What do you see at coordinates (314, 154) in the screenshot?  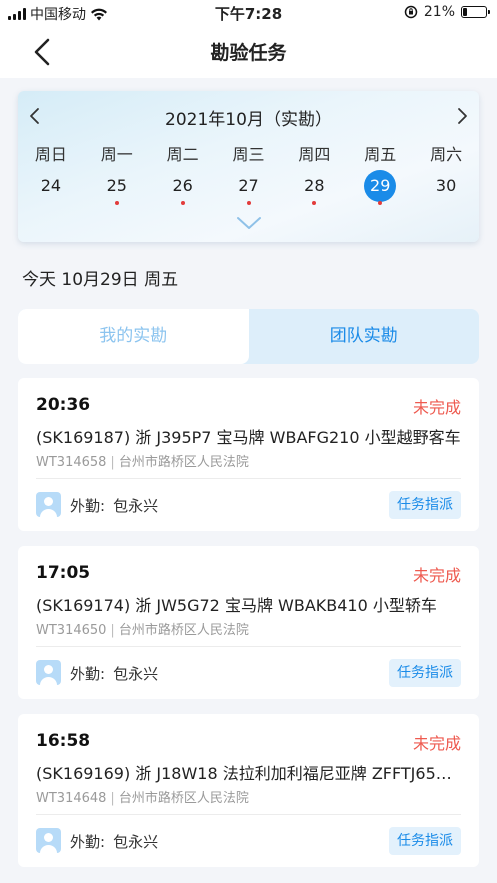 I see `weekday-label: 周四` at bounding box center [314, 154].